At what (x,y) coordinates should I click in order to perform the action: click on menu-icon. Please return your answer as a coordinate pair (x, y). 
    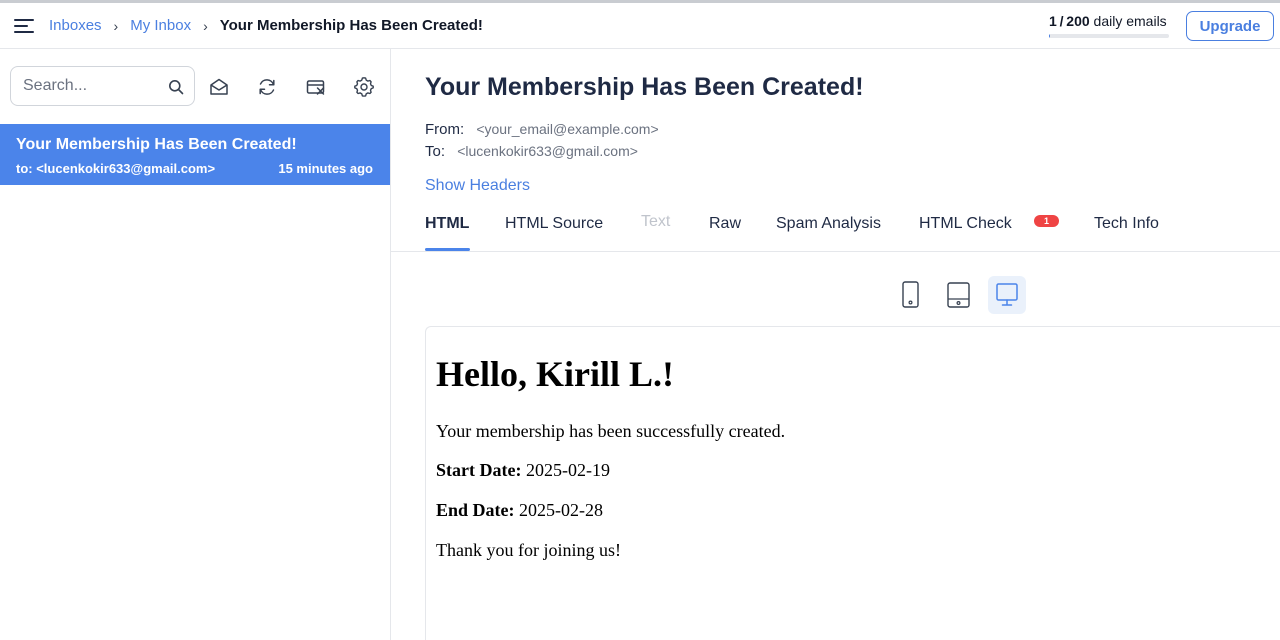
    Looking at the image, I should click on (25, 26).